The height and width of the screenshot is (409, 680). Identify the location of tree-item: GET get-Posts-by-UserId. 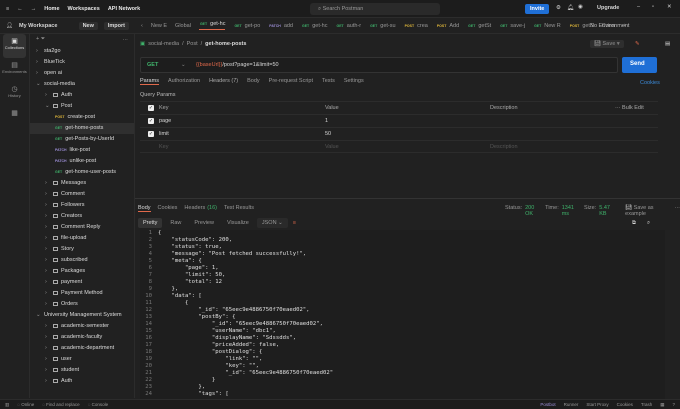
(82, 139).